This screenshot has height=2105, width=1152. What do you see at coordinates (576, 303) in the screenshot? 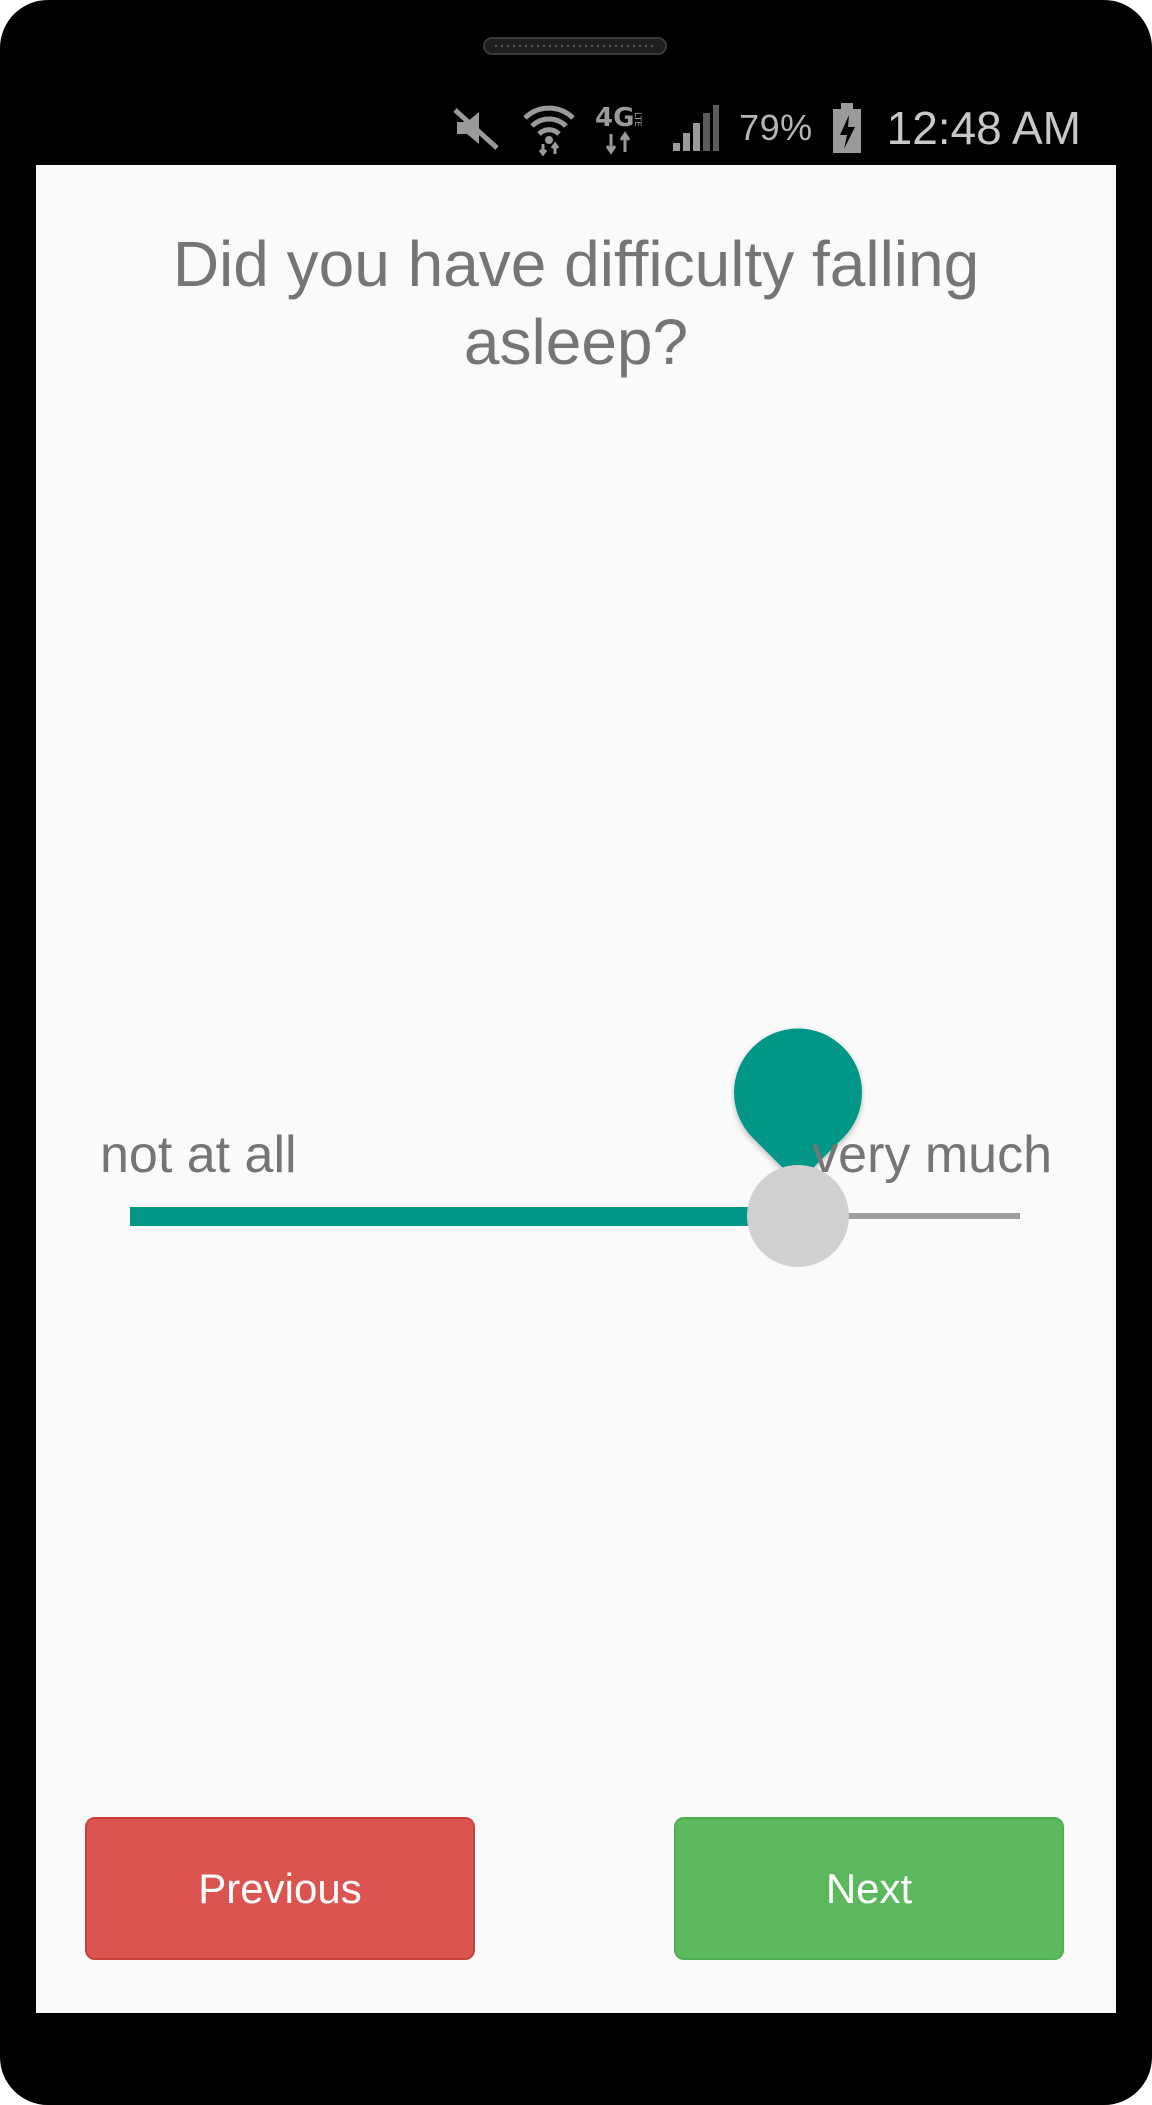
I see `question-text: Did you have difficulty falling asleep?` at bounding box center [576, 303].